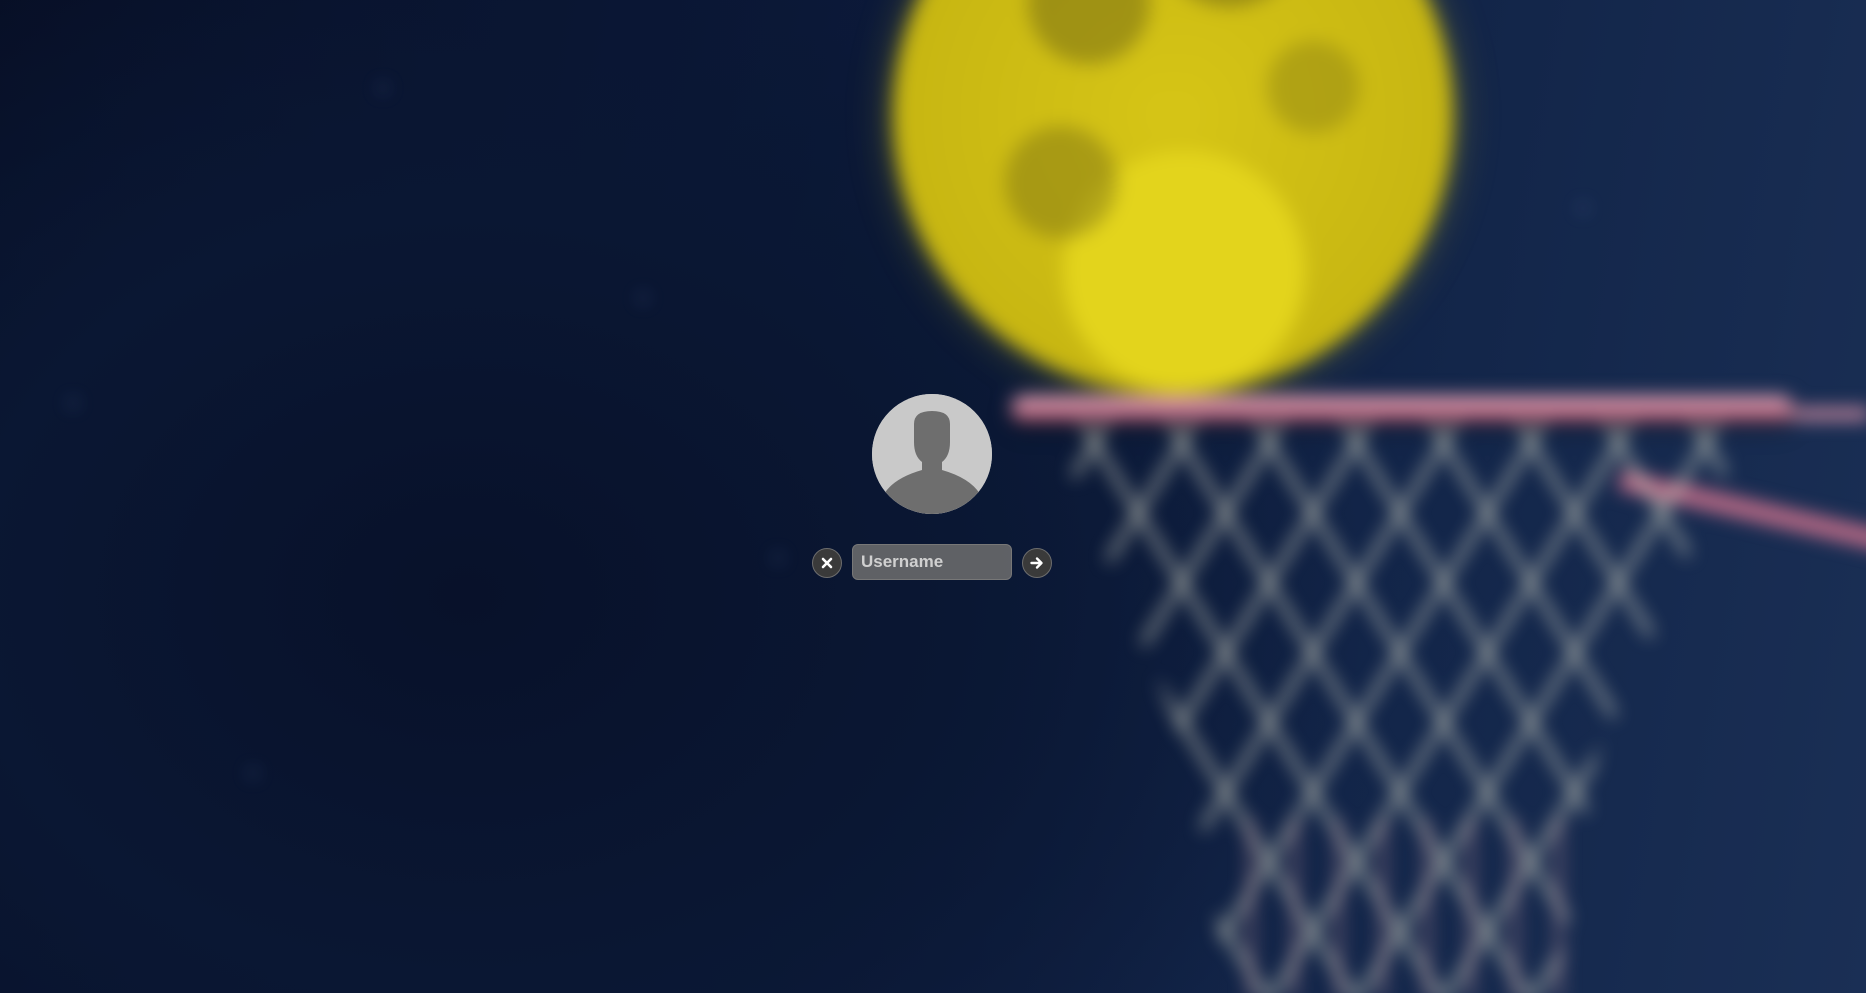 Image resolution: width=1866 pixels, height=993 pixels. I want to click on arrow-right-icon, so click(1036, 563).